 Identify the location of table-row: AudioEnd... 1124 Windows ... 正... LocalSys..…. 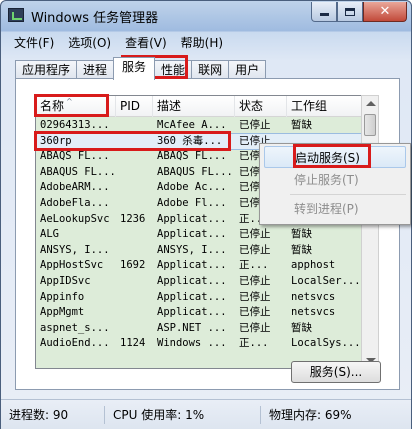
(207, 344).